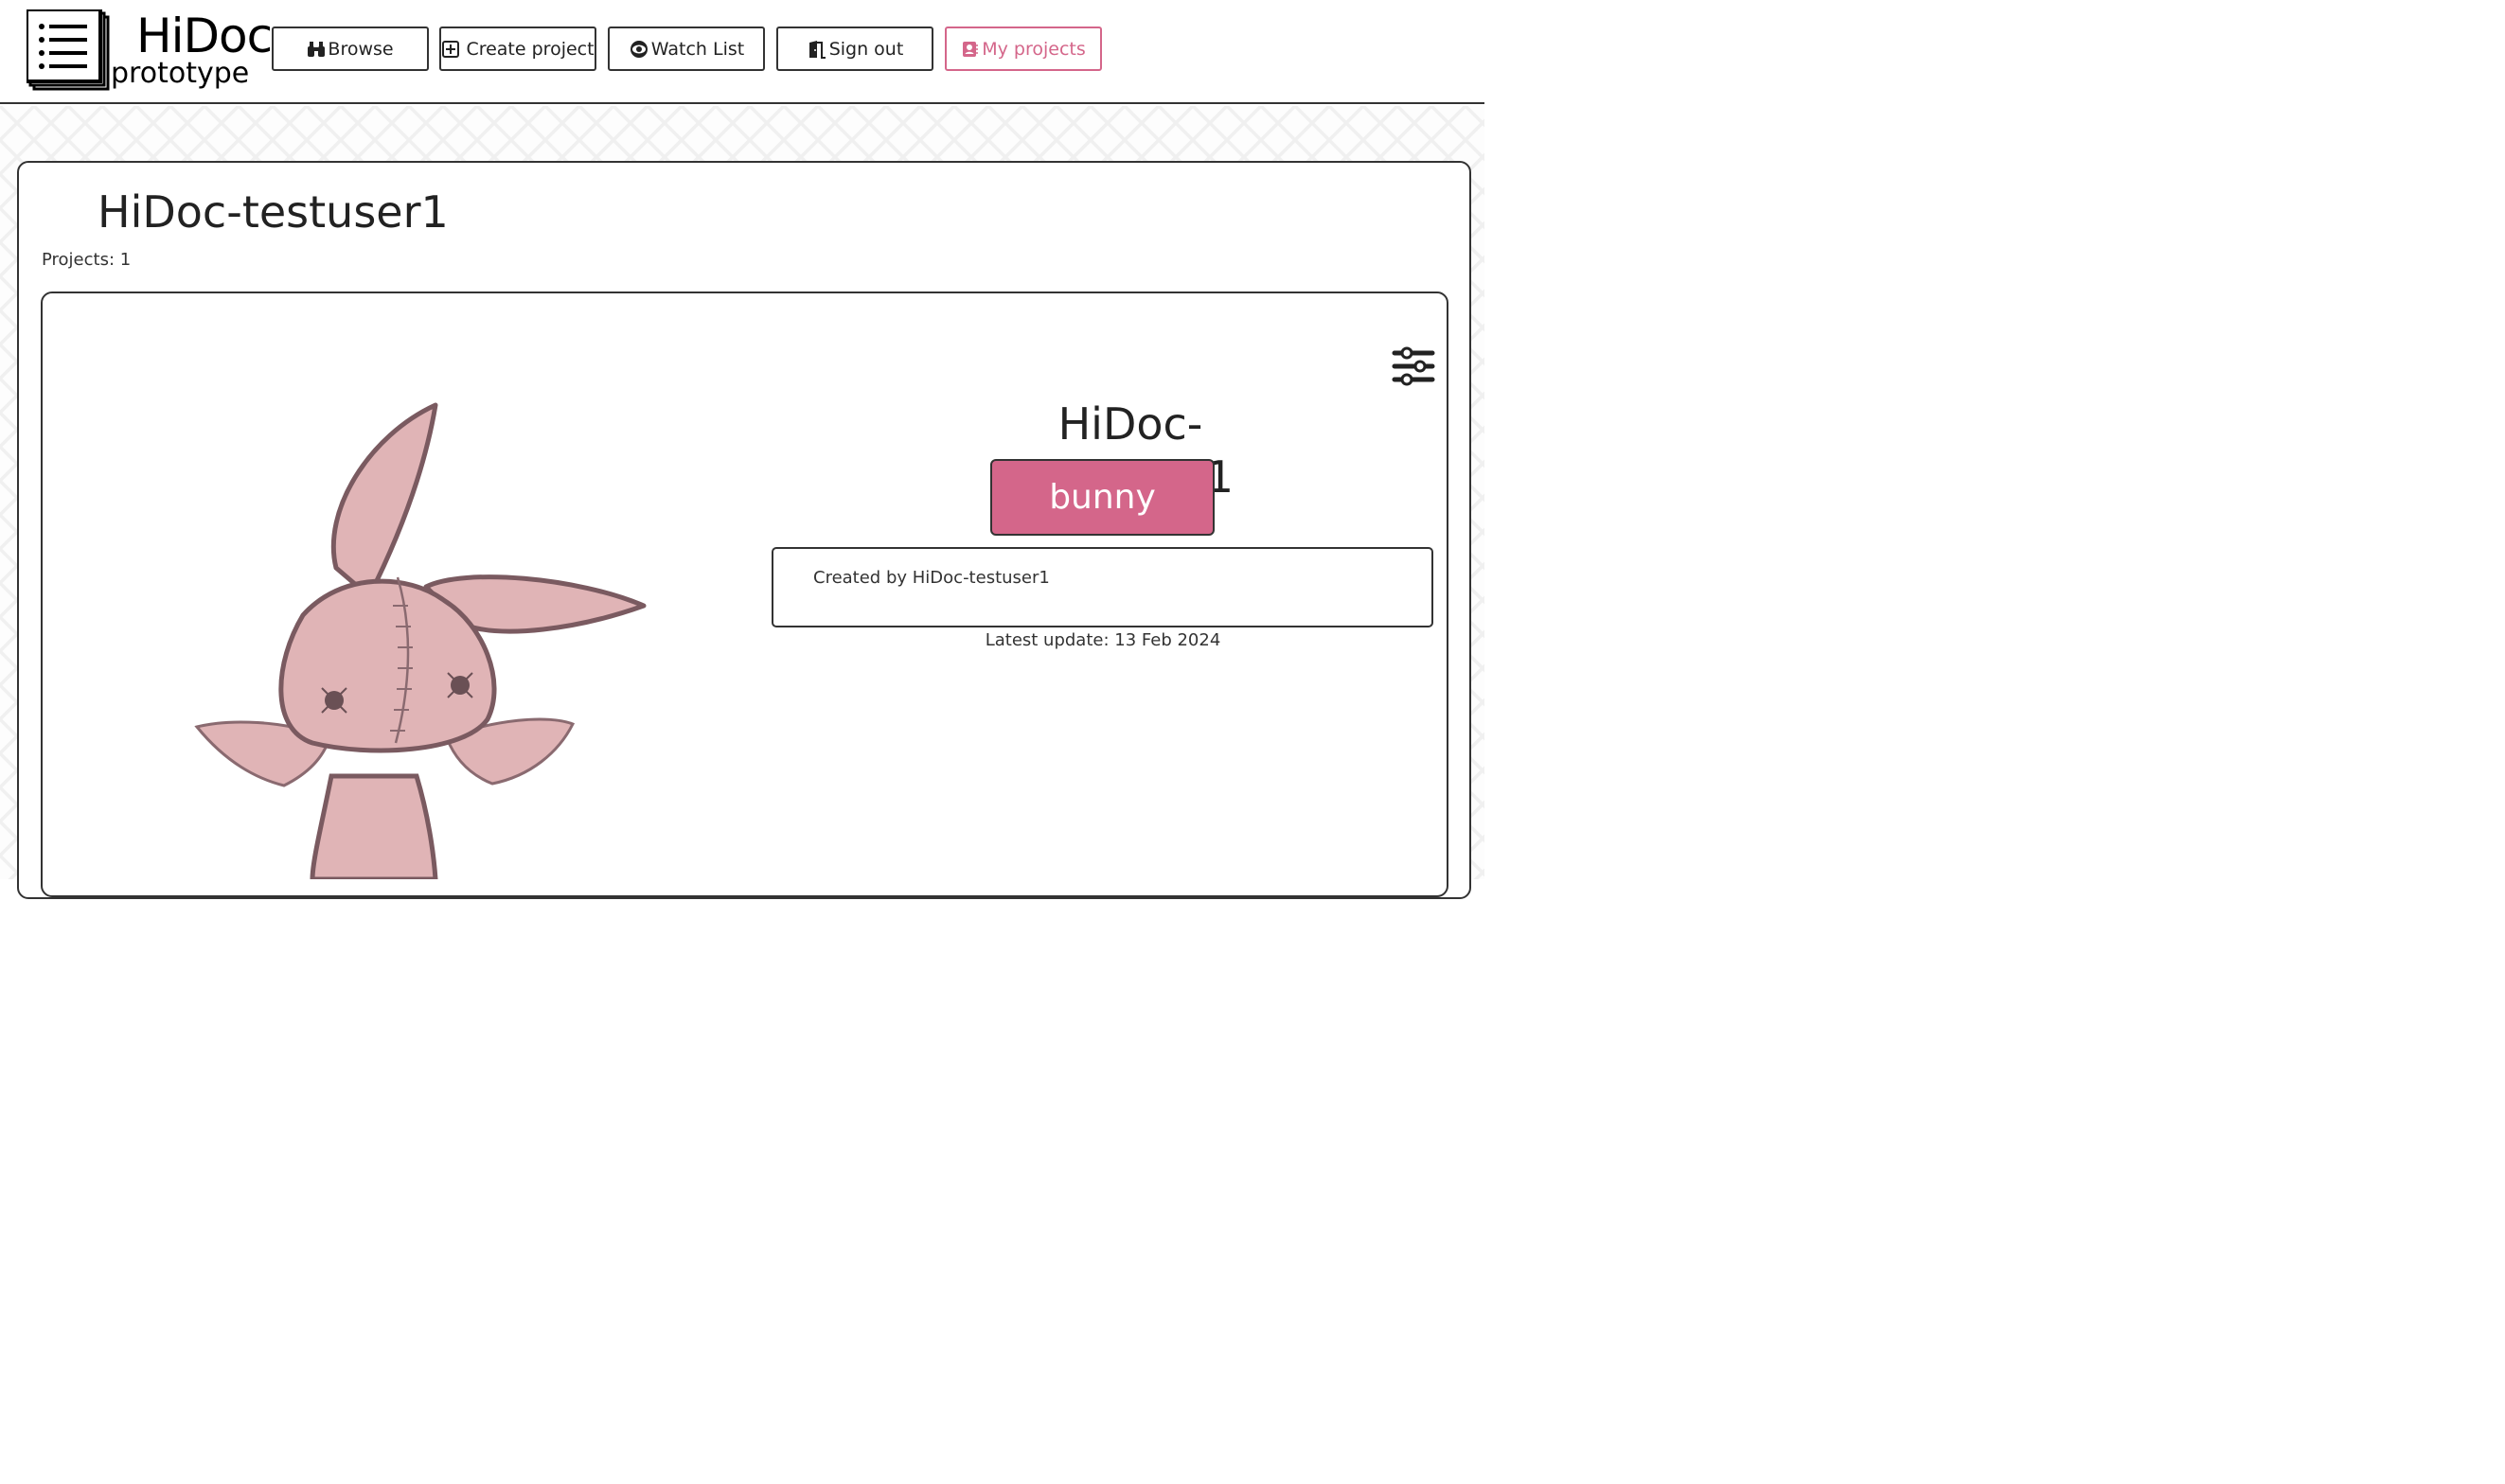 The height and width of the screenshot is (1484, 2505). I want to click on create-project-button: Create project, so click(517, 48).